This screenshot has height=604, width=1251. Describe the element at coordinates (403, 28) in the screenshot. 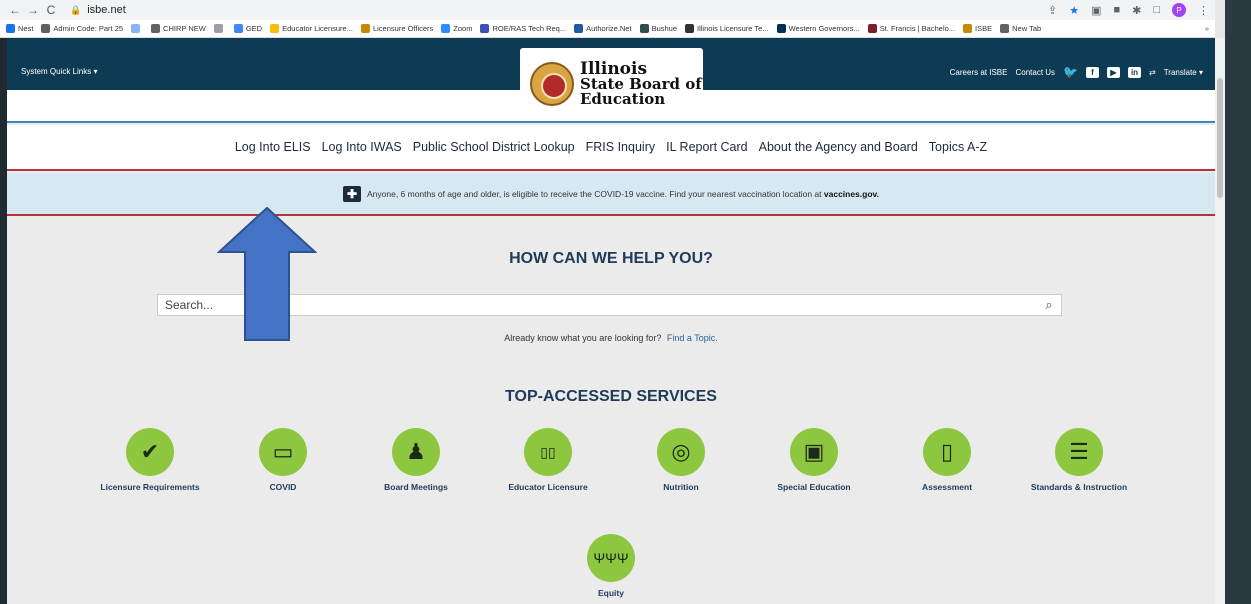

I see `bookmark-label: Licensure Officers` at that location.